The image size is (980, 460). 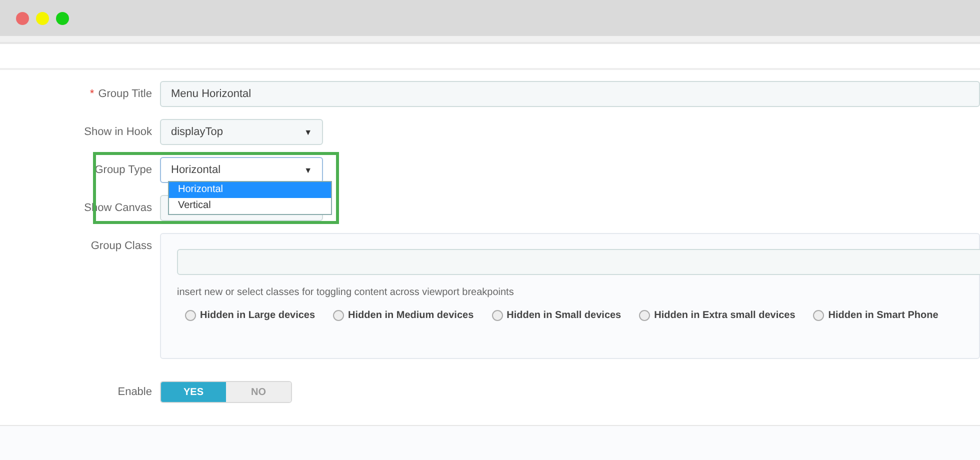 What do you see at coordinates (134, 392) in the screenshot?
I see `field-label: Enable` at bounding box center [134, 392].